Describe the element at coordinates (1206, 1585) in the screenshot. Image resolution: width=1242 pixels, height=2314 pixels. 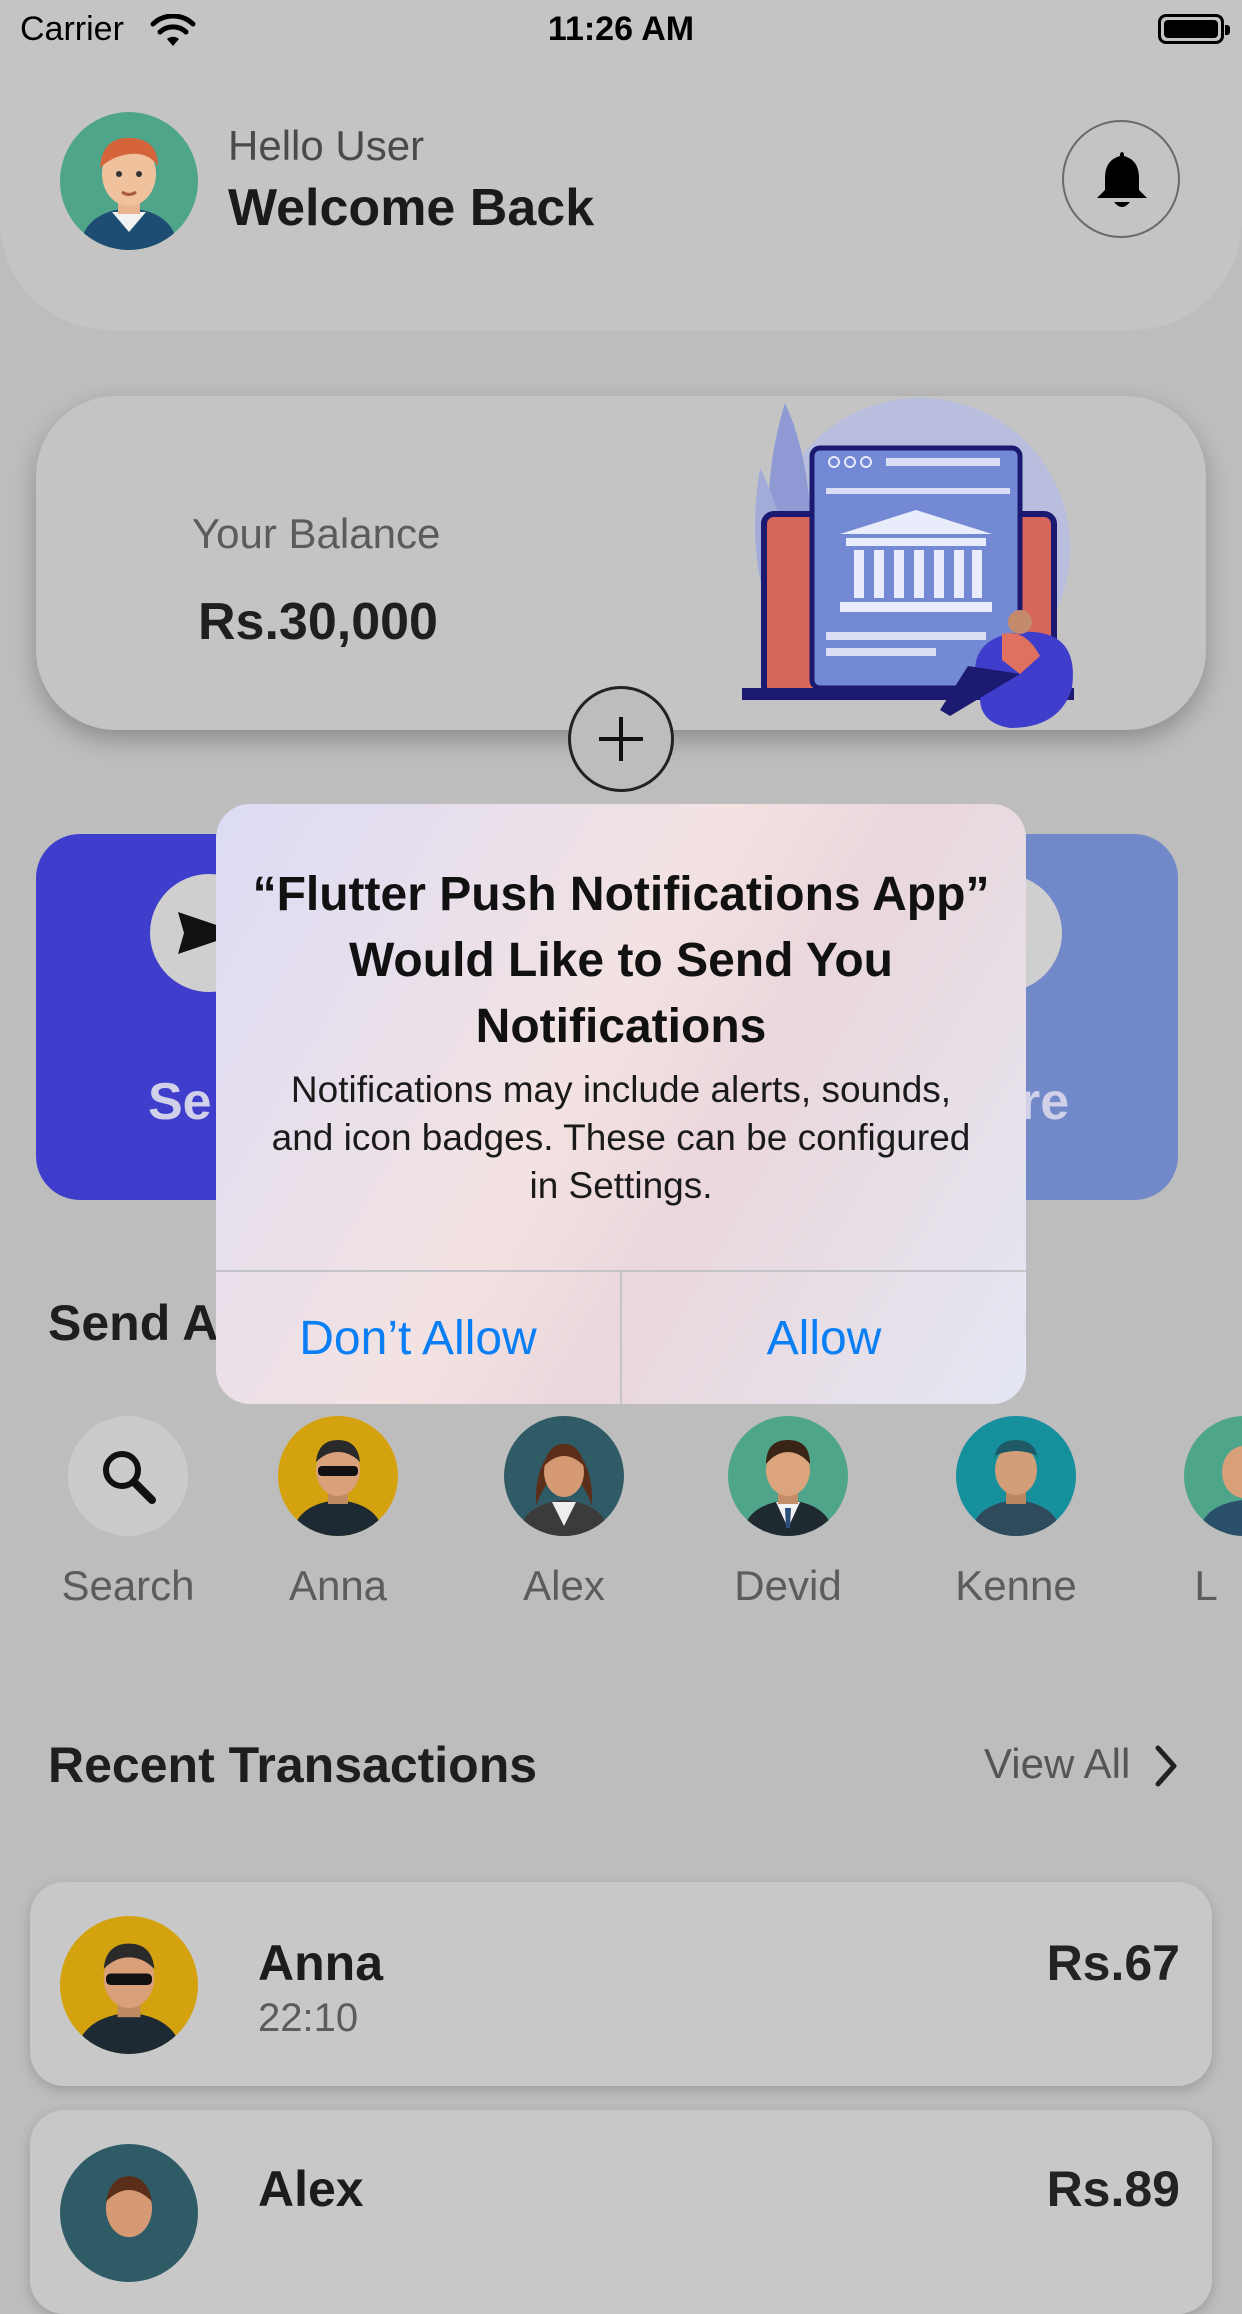
I see `contact-name-partial: L` at that location.